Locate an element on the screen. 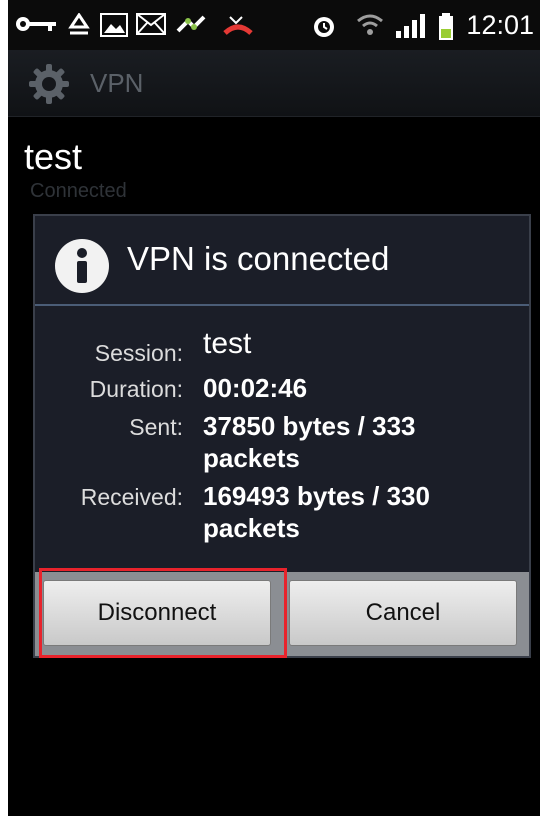 The width and height of the screenshot is (549, 816). gallery-icon is located at coordinates (114, 25).